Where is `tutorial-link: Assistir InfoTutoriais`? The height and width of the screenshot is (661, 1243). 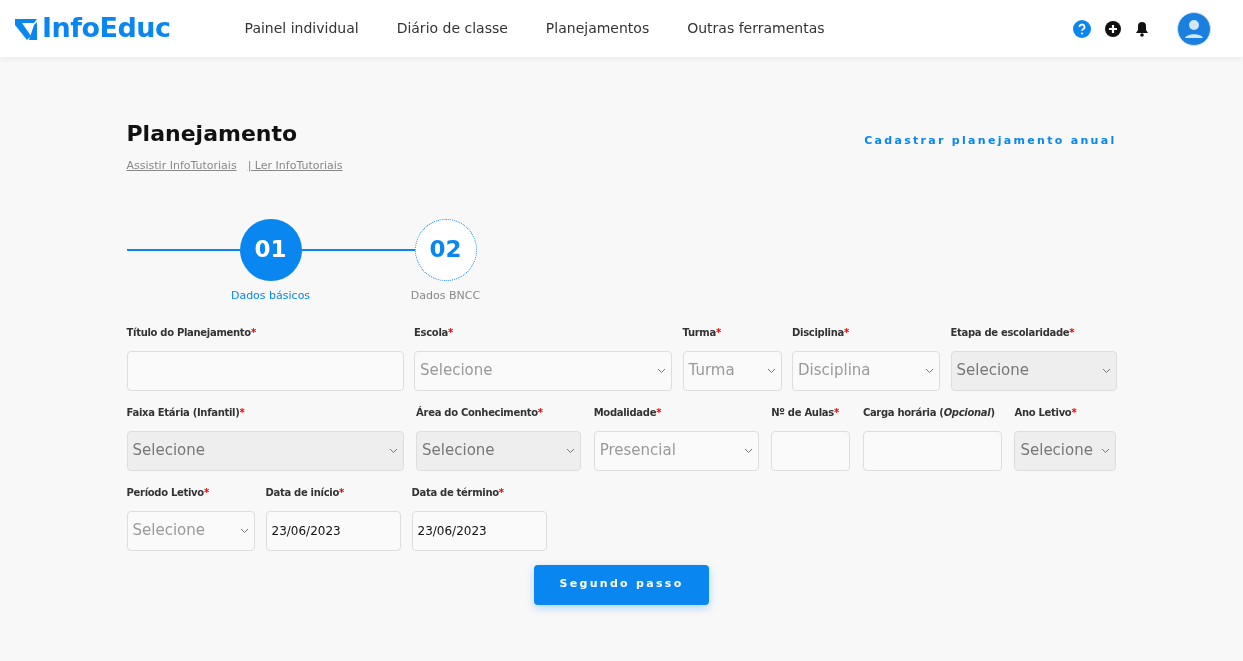 tutorial-link: Assistir InfoTutoriais is located at coordinates (181, 166).